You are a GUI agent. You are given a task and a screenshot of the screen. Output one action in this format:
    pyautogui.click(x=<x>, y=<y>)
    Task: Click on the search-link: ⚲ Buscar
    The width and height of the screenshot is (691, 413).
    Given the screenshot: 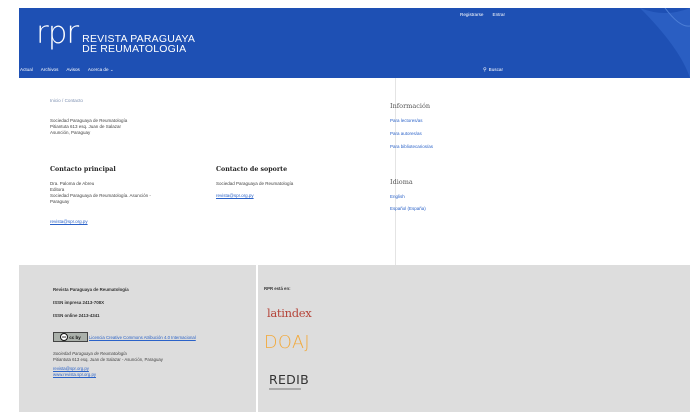 What is the action you would take?
    pyautogui.click(x=493, y=70)
    